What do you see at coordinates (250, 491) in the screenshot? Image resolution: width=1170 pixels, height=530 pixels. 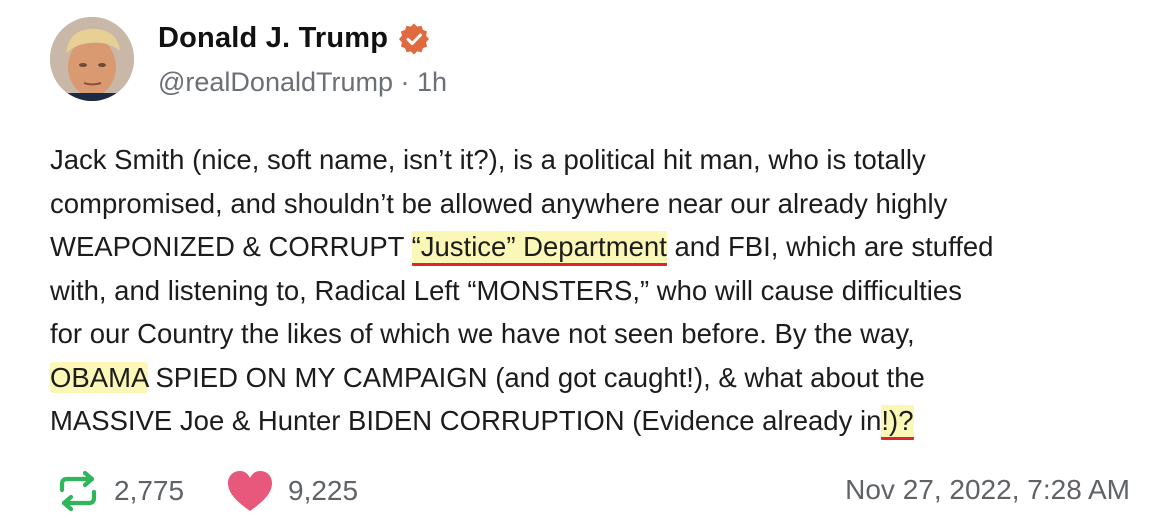 I see `heart-icon` at bounding box center [250, 491].